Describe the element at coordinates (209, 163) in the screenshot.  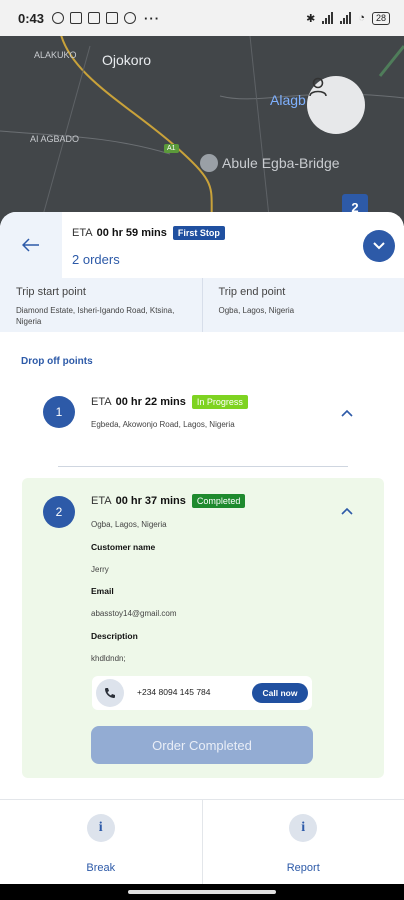
I see `transit-pin-icon` at that location.